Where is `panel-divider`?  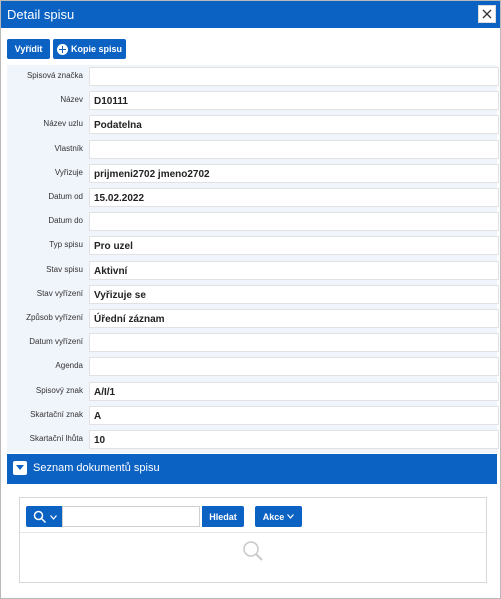 panel-divider is located at coordinates (253, 532).